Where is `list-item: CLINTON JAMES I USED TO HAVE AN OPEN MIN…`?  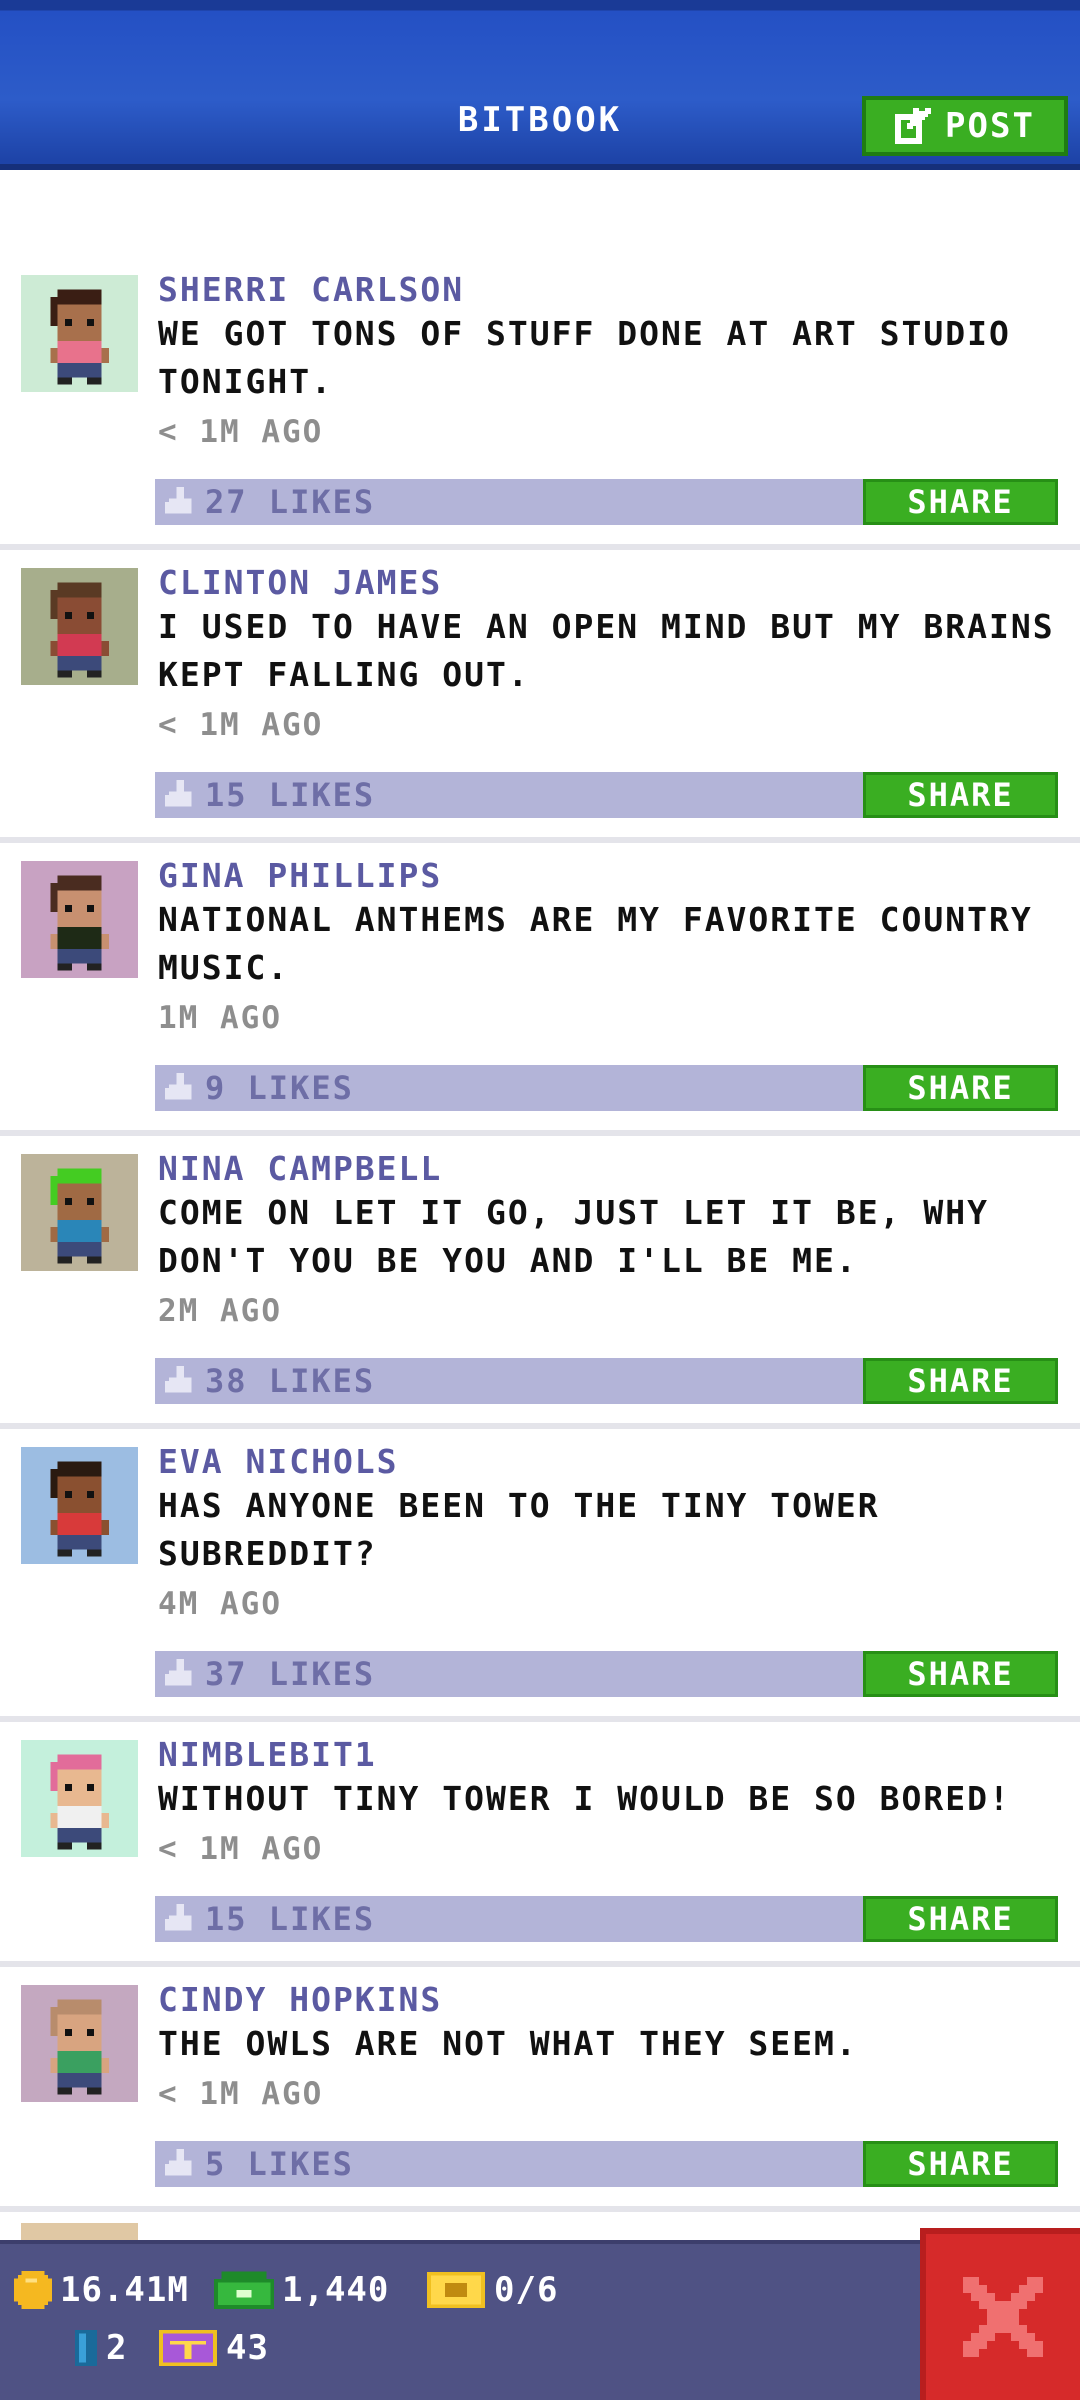 list-item: CLINTON JAMES I USED TO HAVE AN OPEN MIN… is located at coordinates (540, 707).